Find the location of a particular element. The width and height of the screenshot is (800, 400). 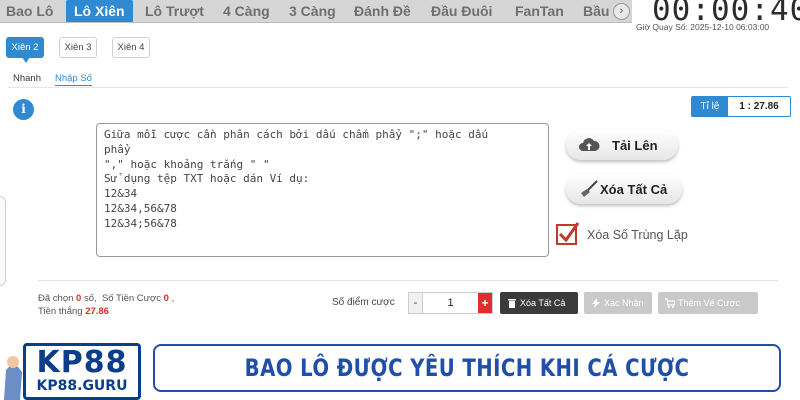

headline-text: BAO LÔ ĐƯỢC YÊU THÍCH KHI CÁ CƯỢC is located at coordinates (467, 368).